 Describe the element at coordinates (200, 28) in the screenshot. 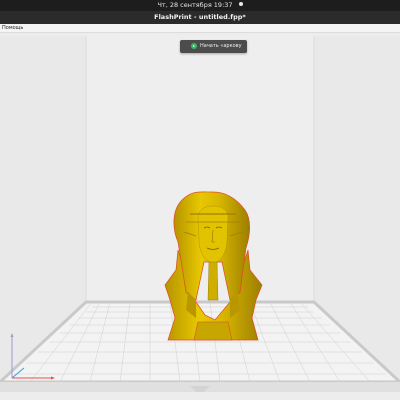

I see `menu-bar: Помощь` at that location.